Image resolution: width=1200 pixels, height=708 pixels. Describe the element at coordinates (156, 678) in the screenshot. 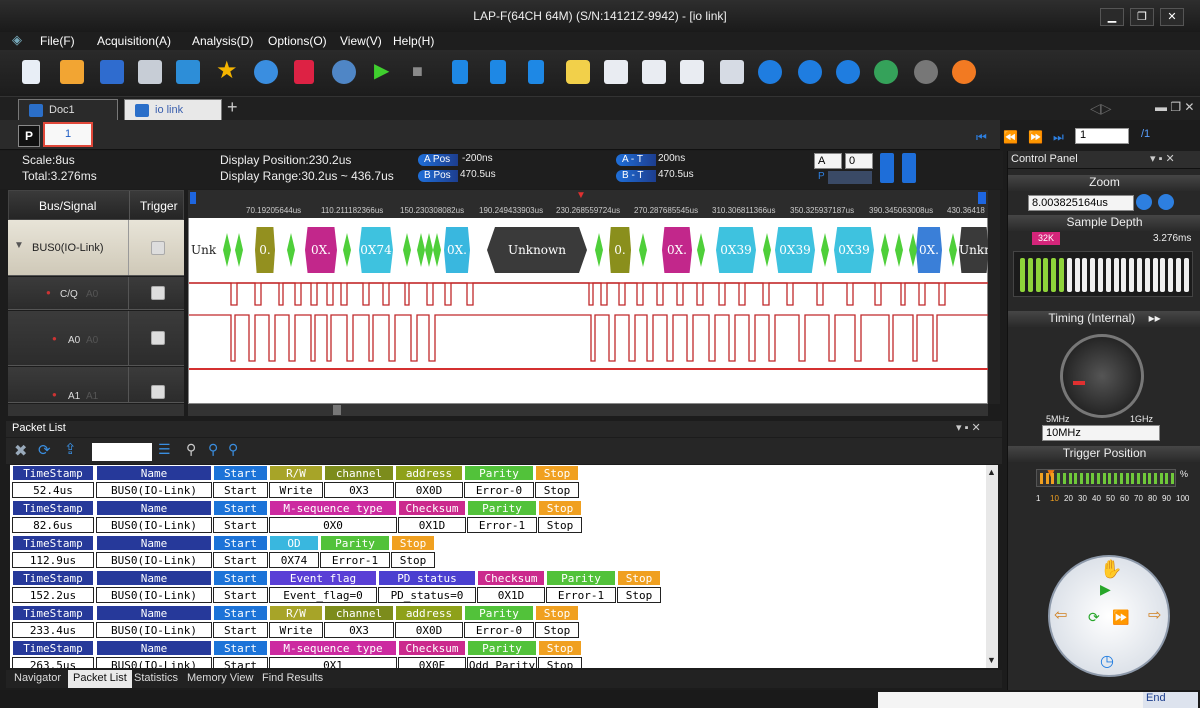

I see `tab-statistics: Statistics` at that location.